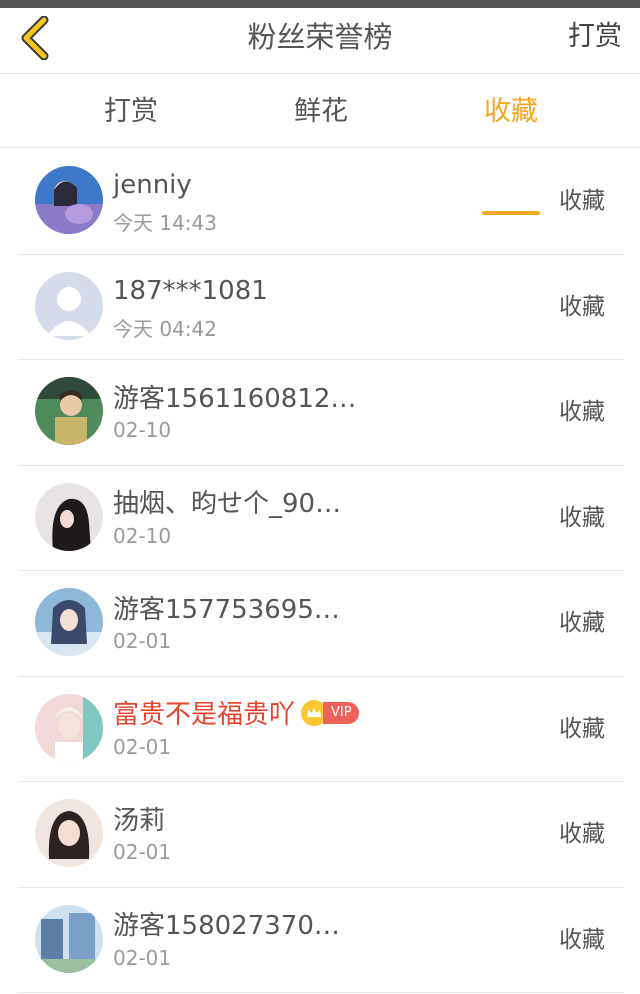  I want to click on fan-name: jenniy, so click(152, 185).